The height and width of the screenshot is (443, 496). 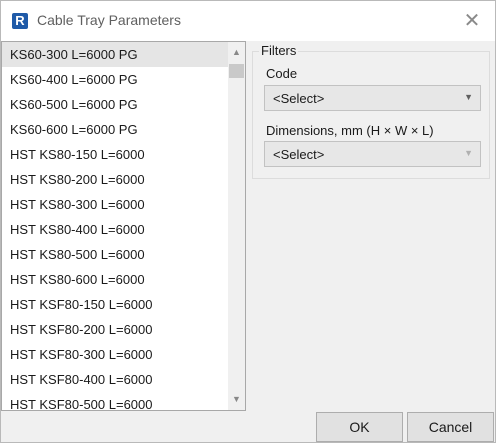 I want to click on ok-button: OK, so click(x=359, y=427).